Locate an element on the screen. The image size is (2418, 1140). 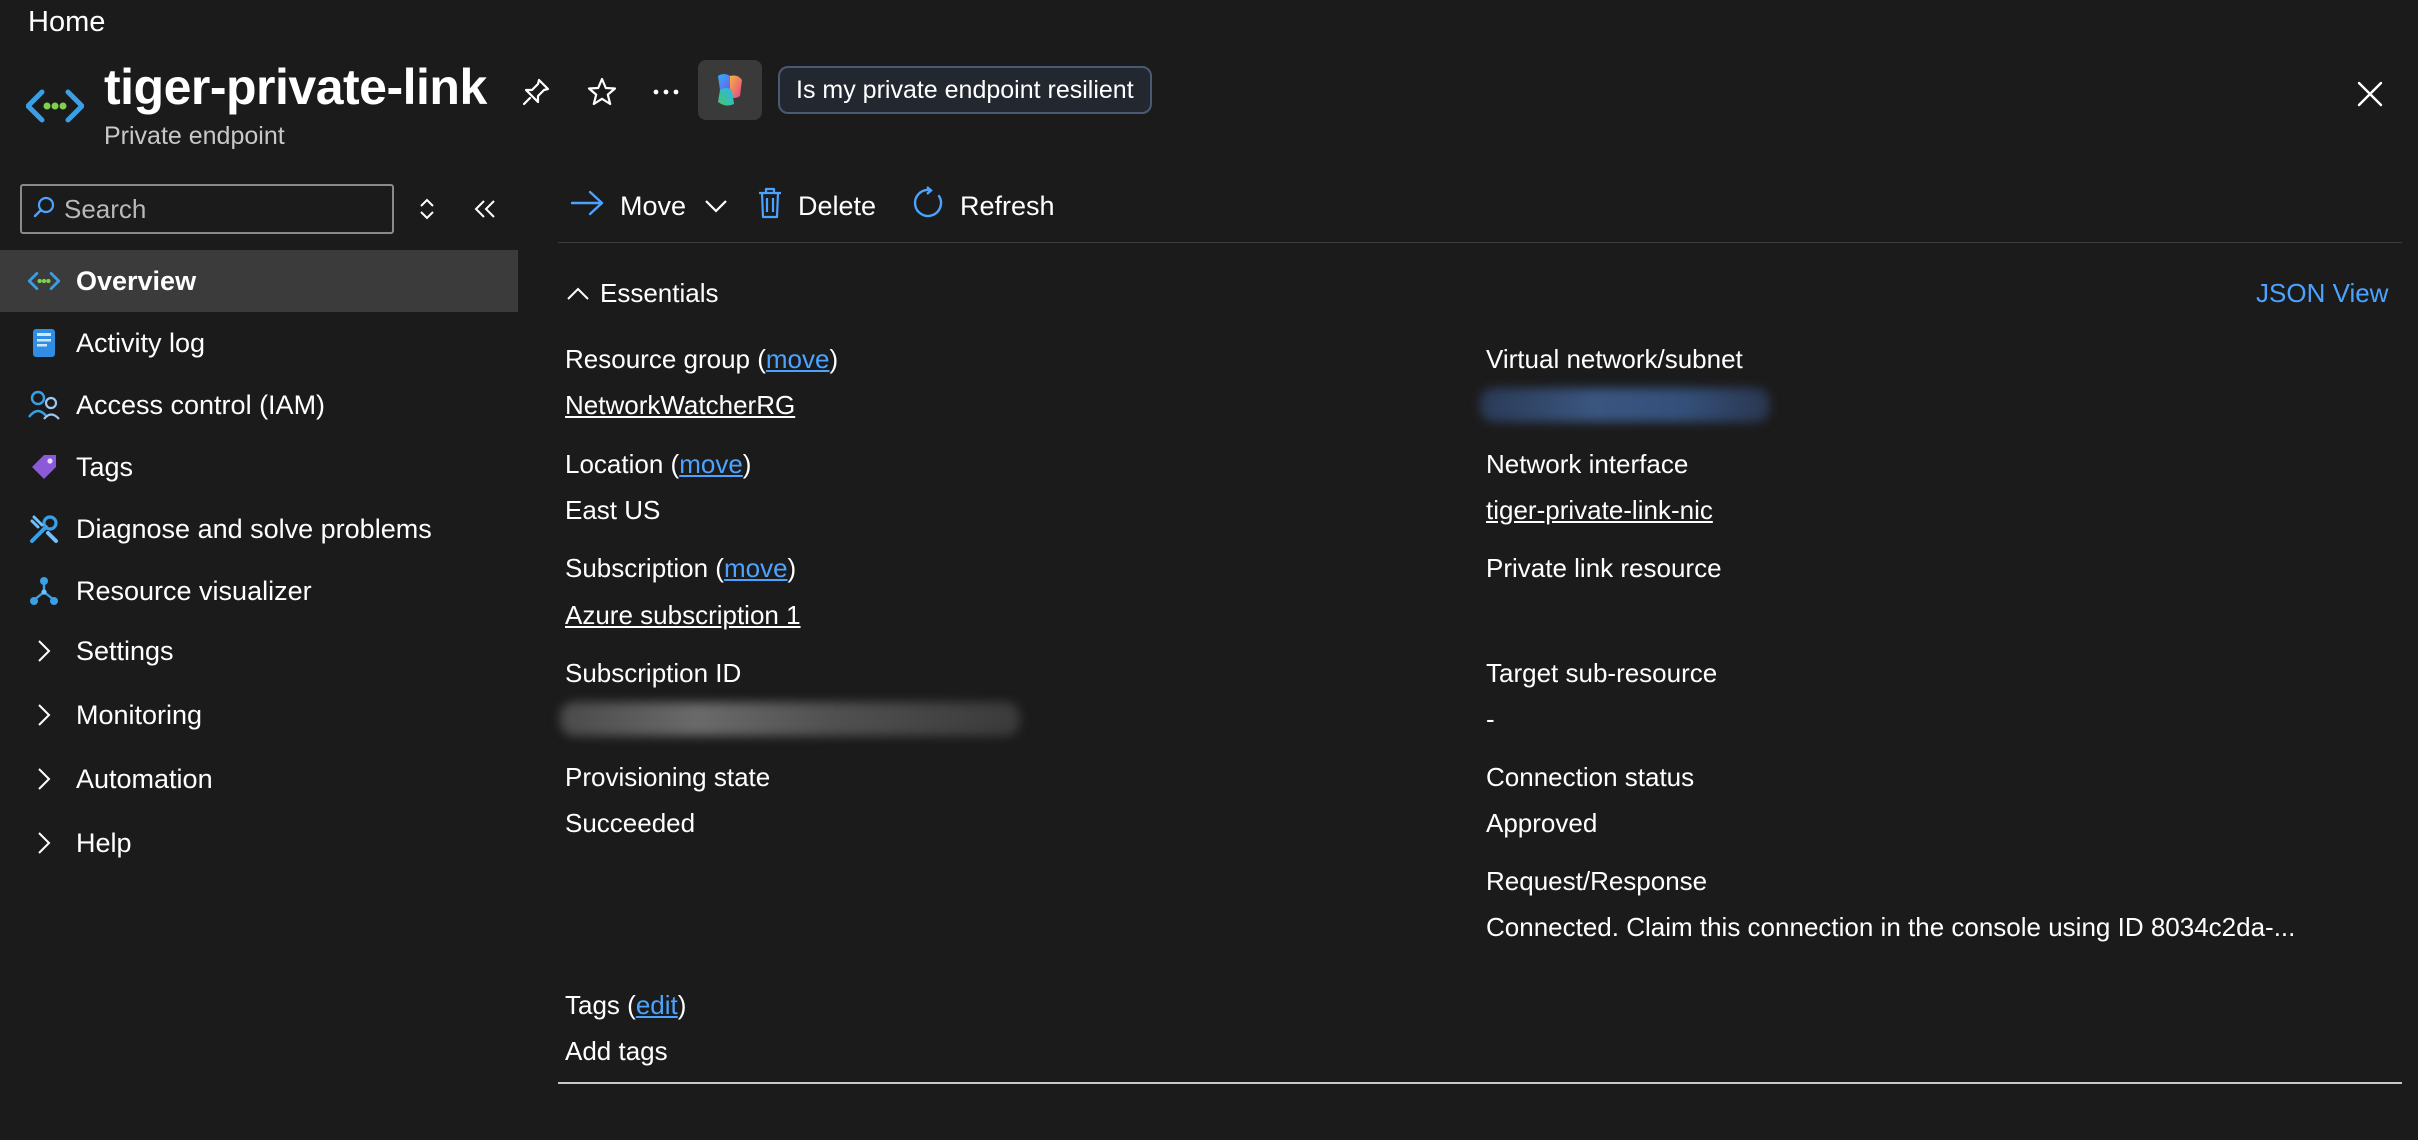
tags-edit-link: edit is located at coordinates (657, 1005).